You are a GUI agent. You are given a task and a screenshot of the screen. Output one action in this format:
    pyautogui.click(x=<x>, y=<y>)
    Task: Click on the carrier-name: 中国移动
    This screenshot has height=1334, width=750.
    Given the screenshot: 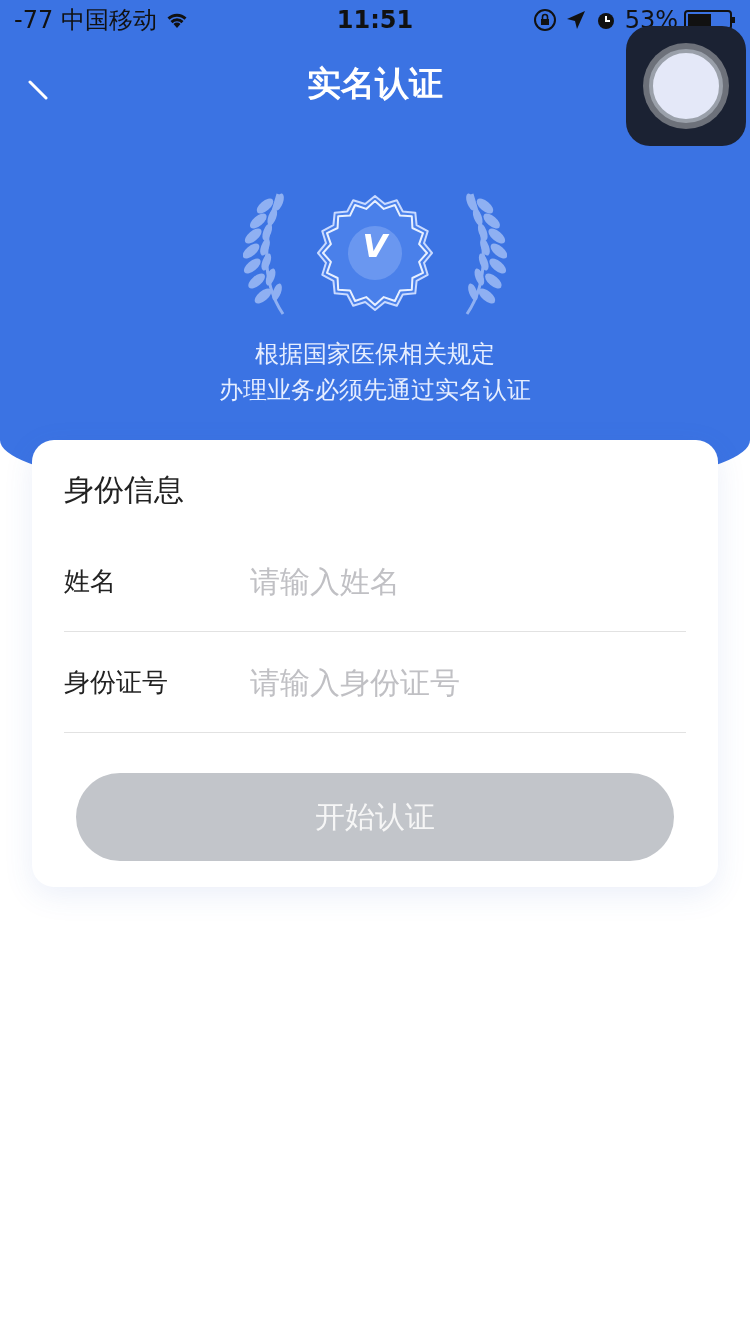 What is the action you would take?
    pyautogui.click(x=109, y=20)
    